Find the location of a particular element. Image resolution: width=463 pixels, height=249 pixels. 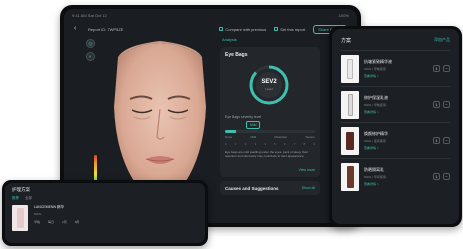

level-label: Severe is located at coordinates (310, 137).